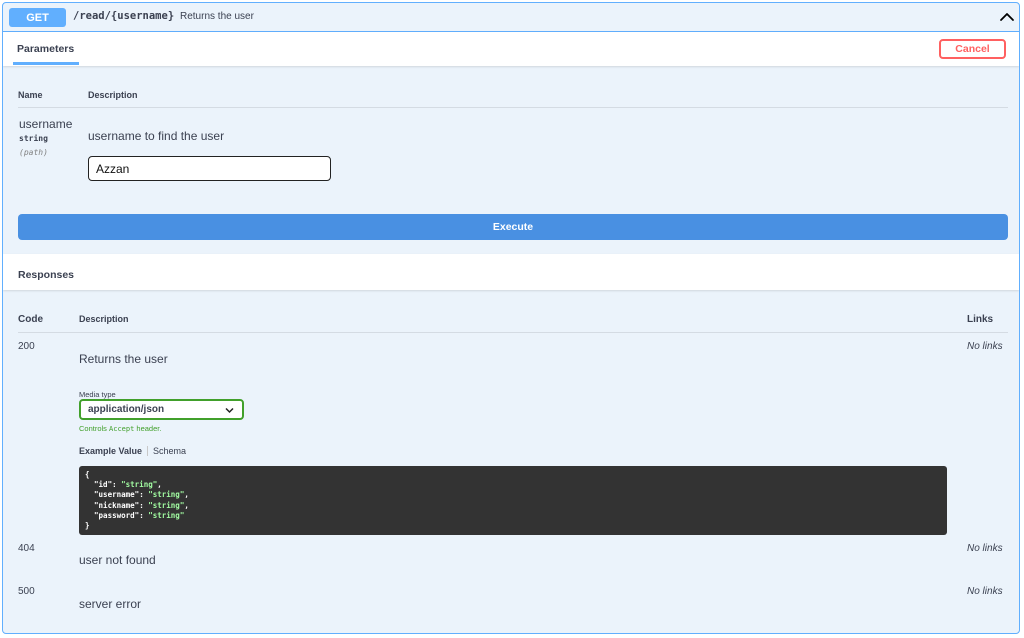 The width and height of the screenshot is (1024, 638). I want to click on response-code-500: 500, so click(26, 591).